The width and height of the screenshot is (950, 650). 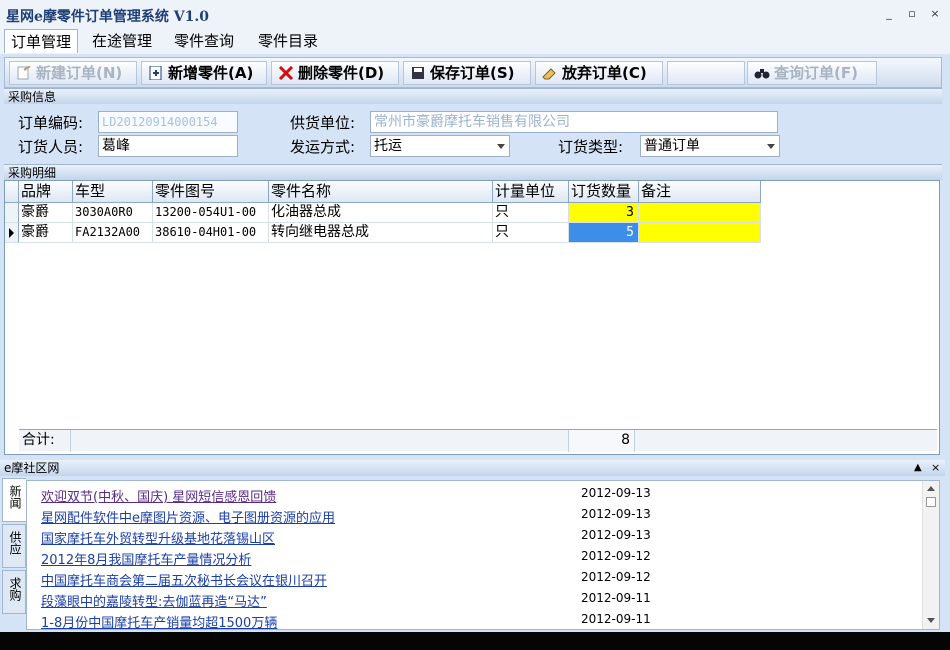 I want to click on menu-bar: 订单管理 在途管理 零件查询 零件目录, so click(x=475, y=41).